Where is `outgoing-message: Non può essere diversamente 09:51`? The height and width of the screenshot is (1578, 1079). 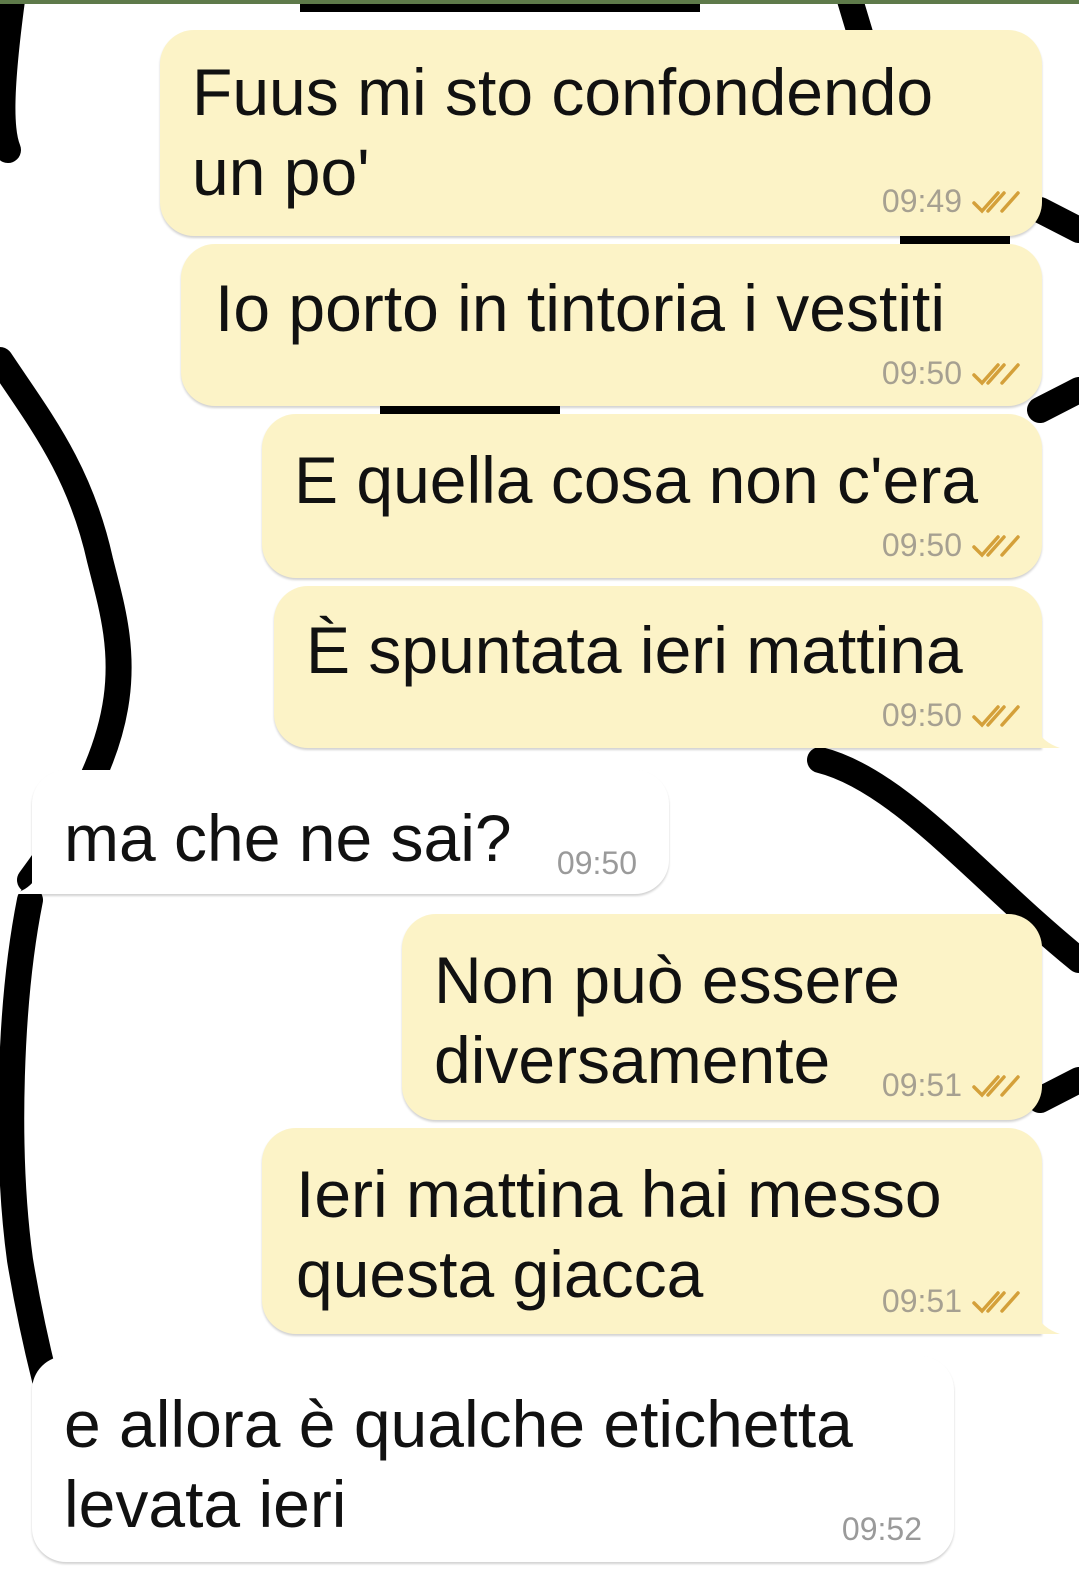 outgoing-message: Non può essere diversamente 09:51 is located at coordinates (722, 1017).